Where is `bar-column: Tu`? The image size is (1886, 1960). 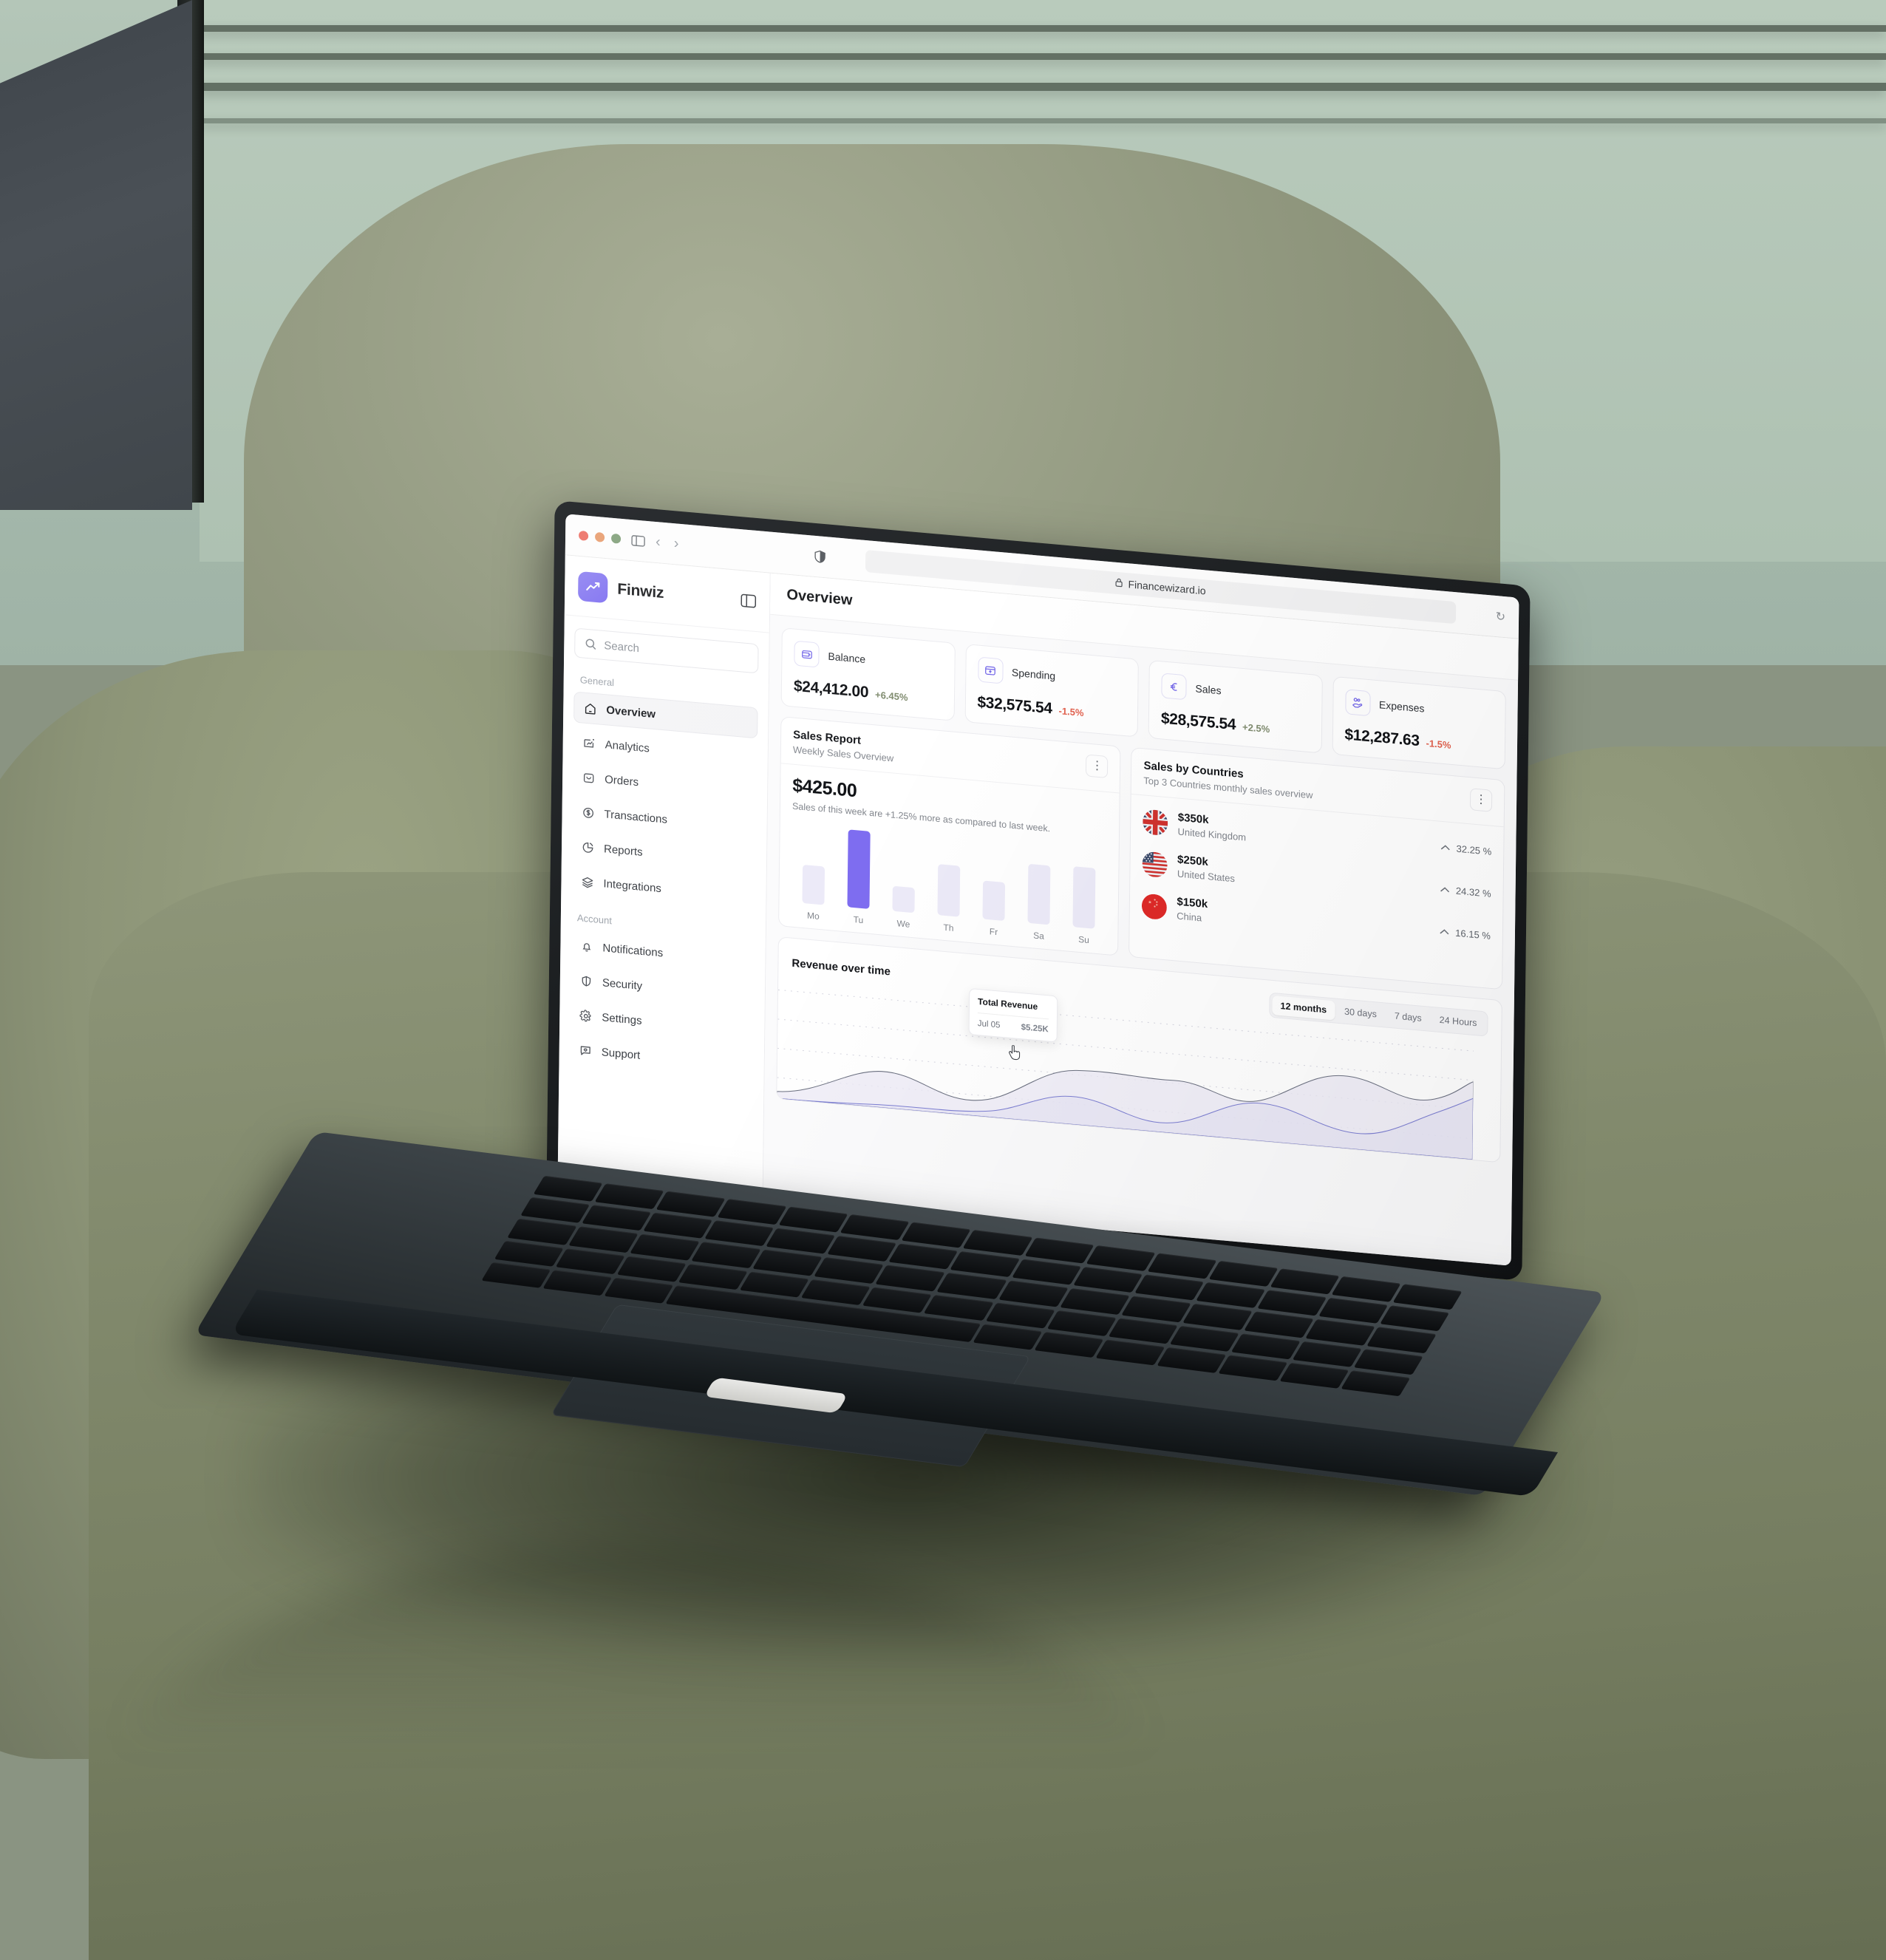 bar-column: Tu is located at coordinates (859, 877).